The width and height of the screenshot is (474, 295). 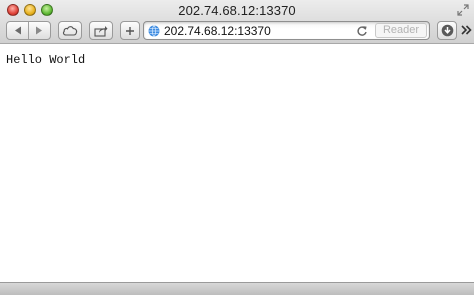 I want to click on download-icon, so click(x=447, y=30).